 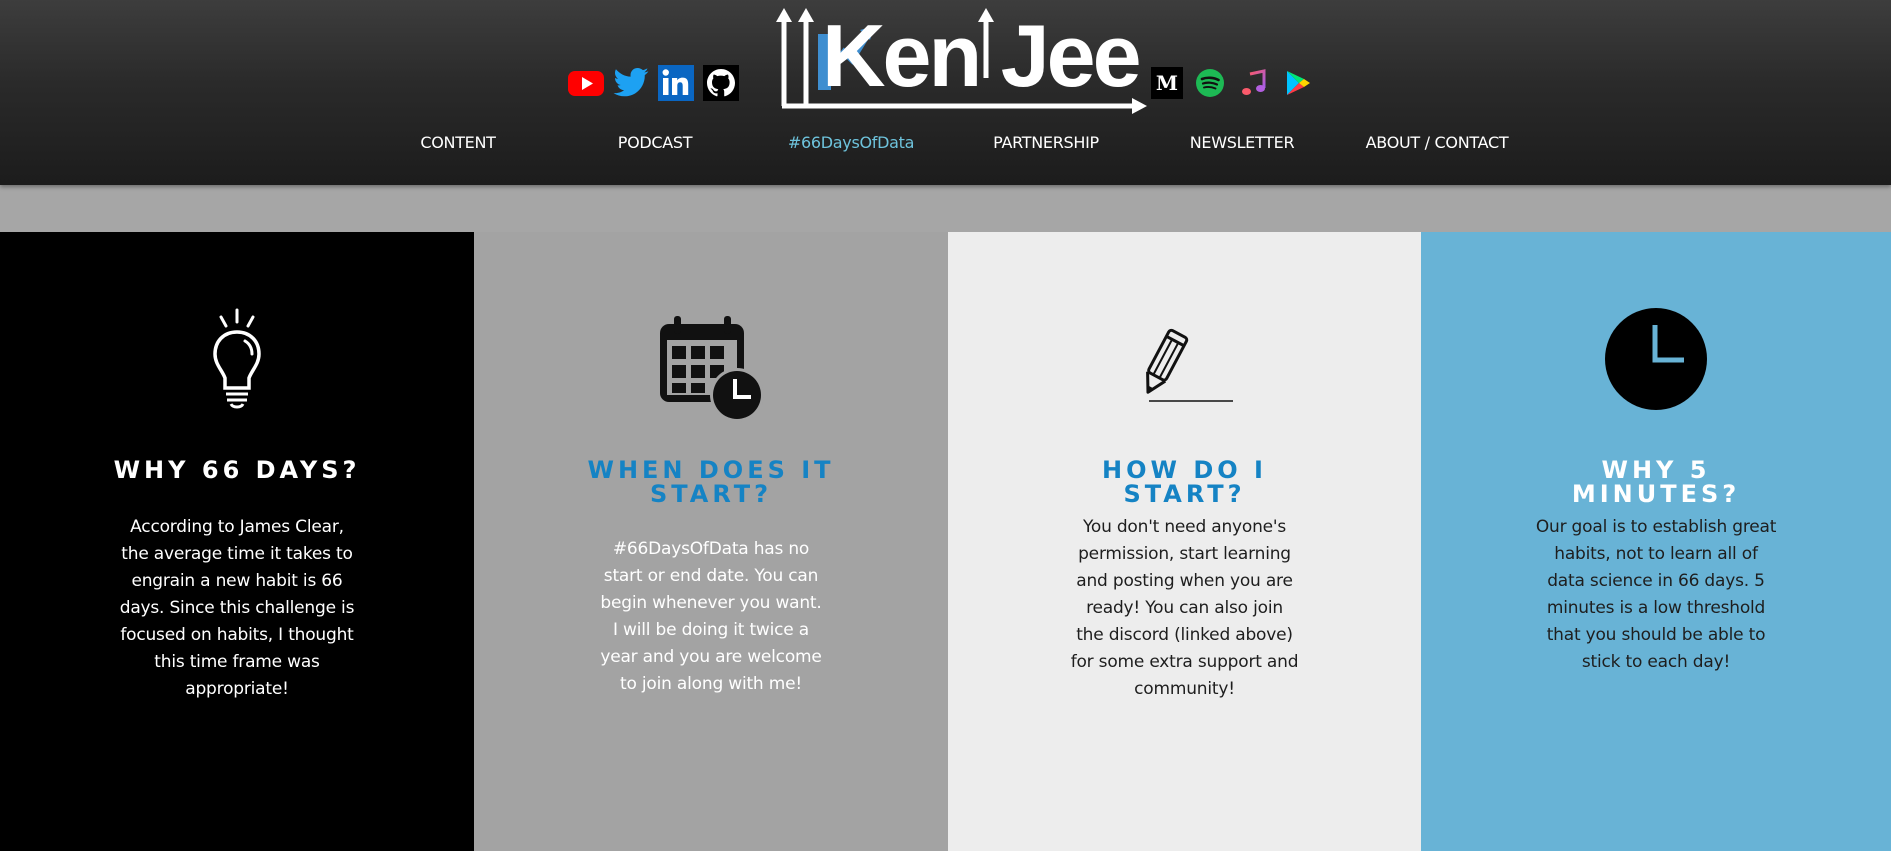 I want to click on logo: Ken Jee, so click(x=962, y=60).